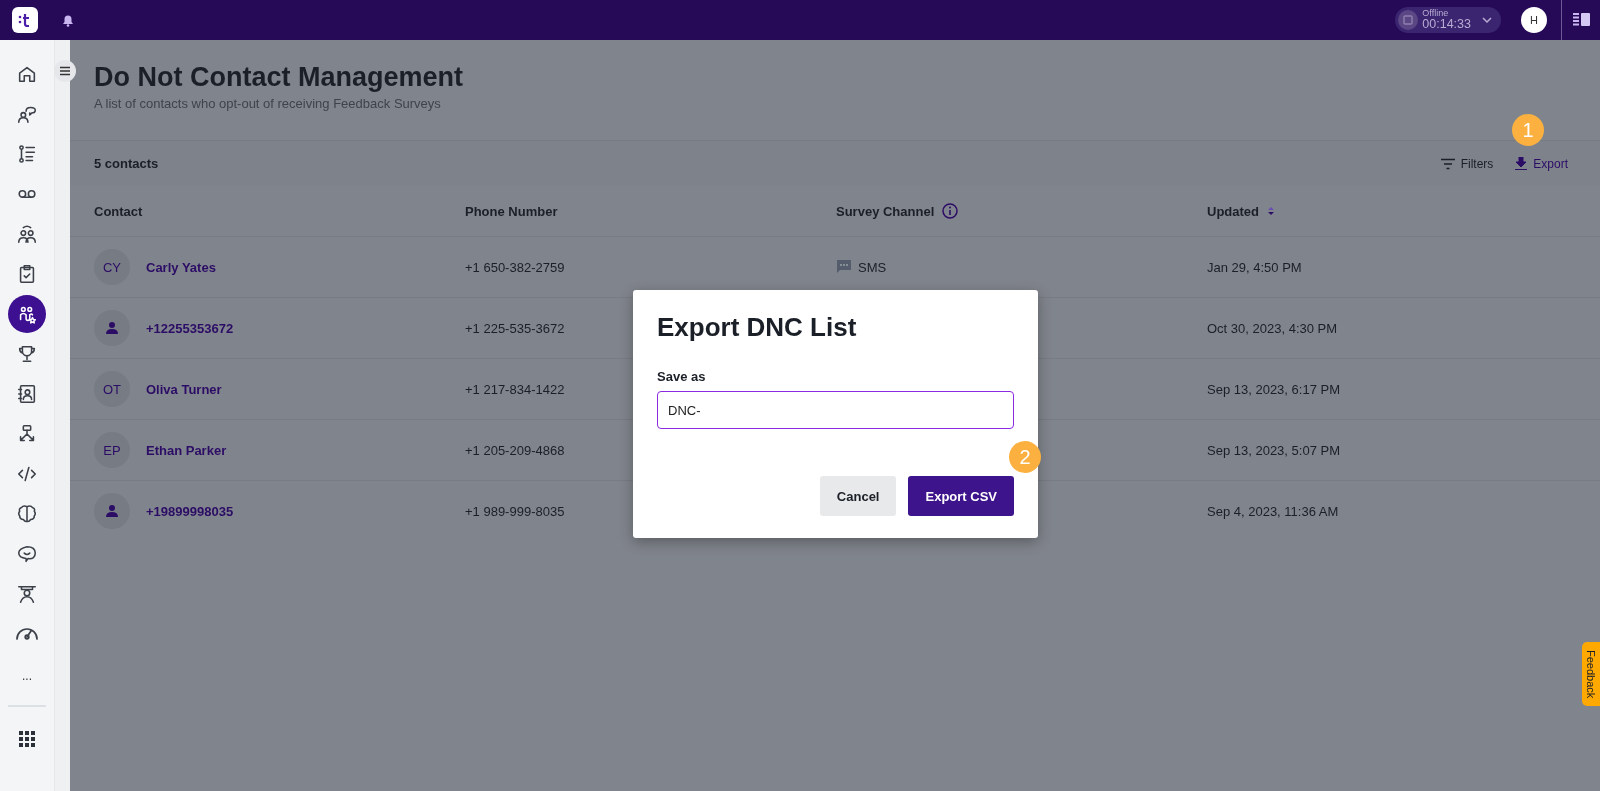  What do you see at coordinates (1487, 20) in the screenshot?
I see `chevron-down-icon` at bounding box center [1487, 20].